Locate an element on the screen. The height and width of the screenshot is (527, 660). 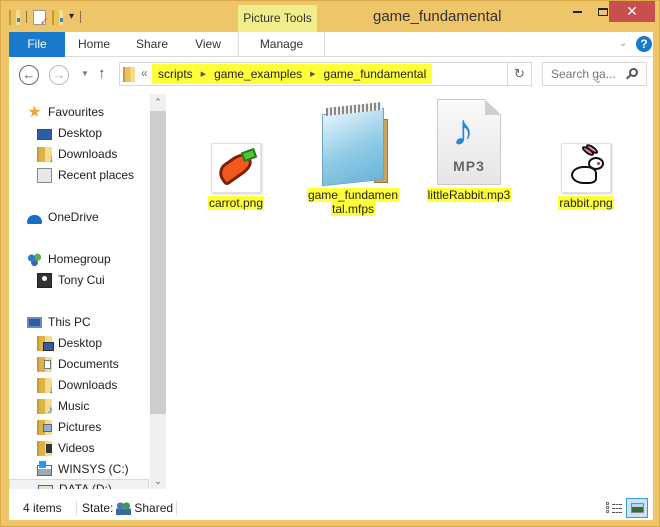
file-item-carrot: carrot.png is located at coordinates (236, 176).